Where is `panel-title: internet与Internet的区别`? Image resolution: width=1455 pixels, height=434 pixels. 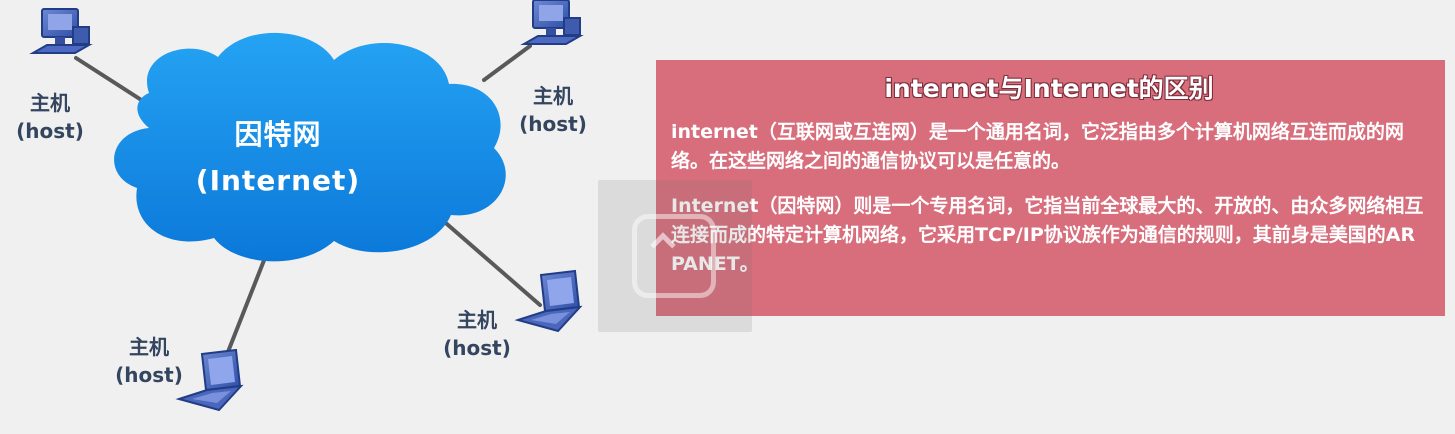 panel-title: internet与Internet的区别 is located at coordinates (1049, 88).